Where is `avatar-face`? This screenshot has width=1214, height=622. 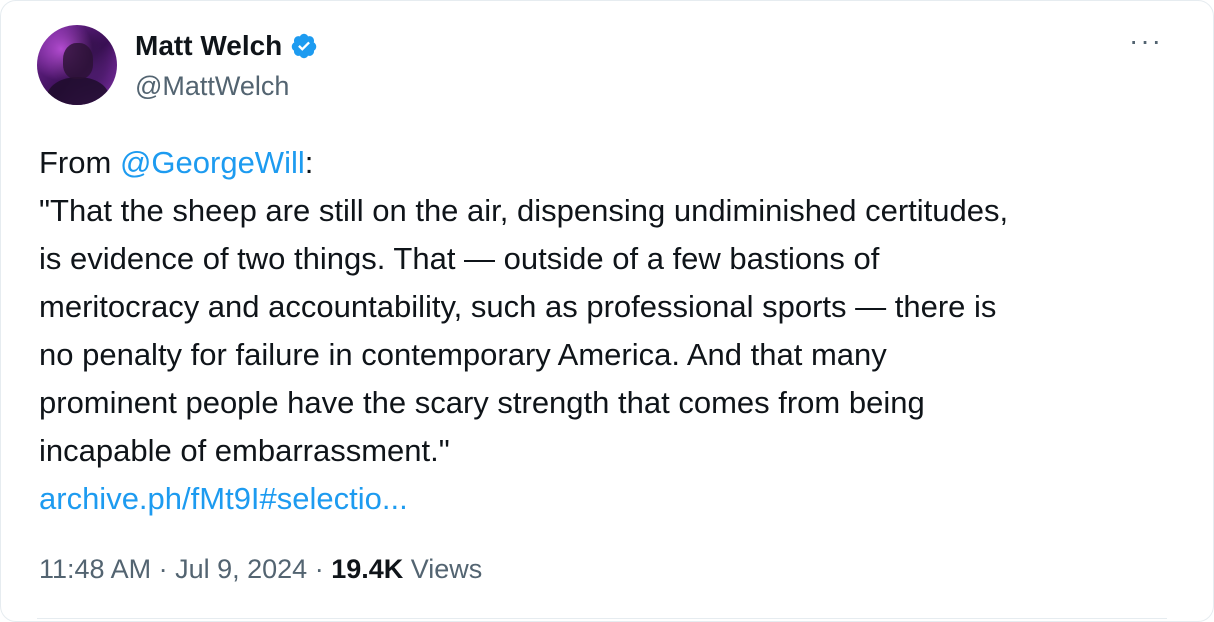 avatar-face is located at coordinates (78, 61).